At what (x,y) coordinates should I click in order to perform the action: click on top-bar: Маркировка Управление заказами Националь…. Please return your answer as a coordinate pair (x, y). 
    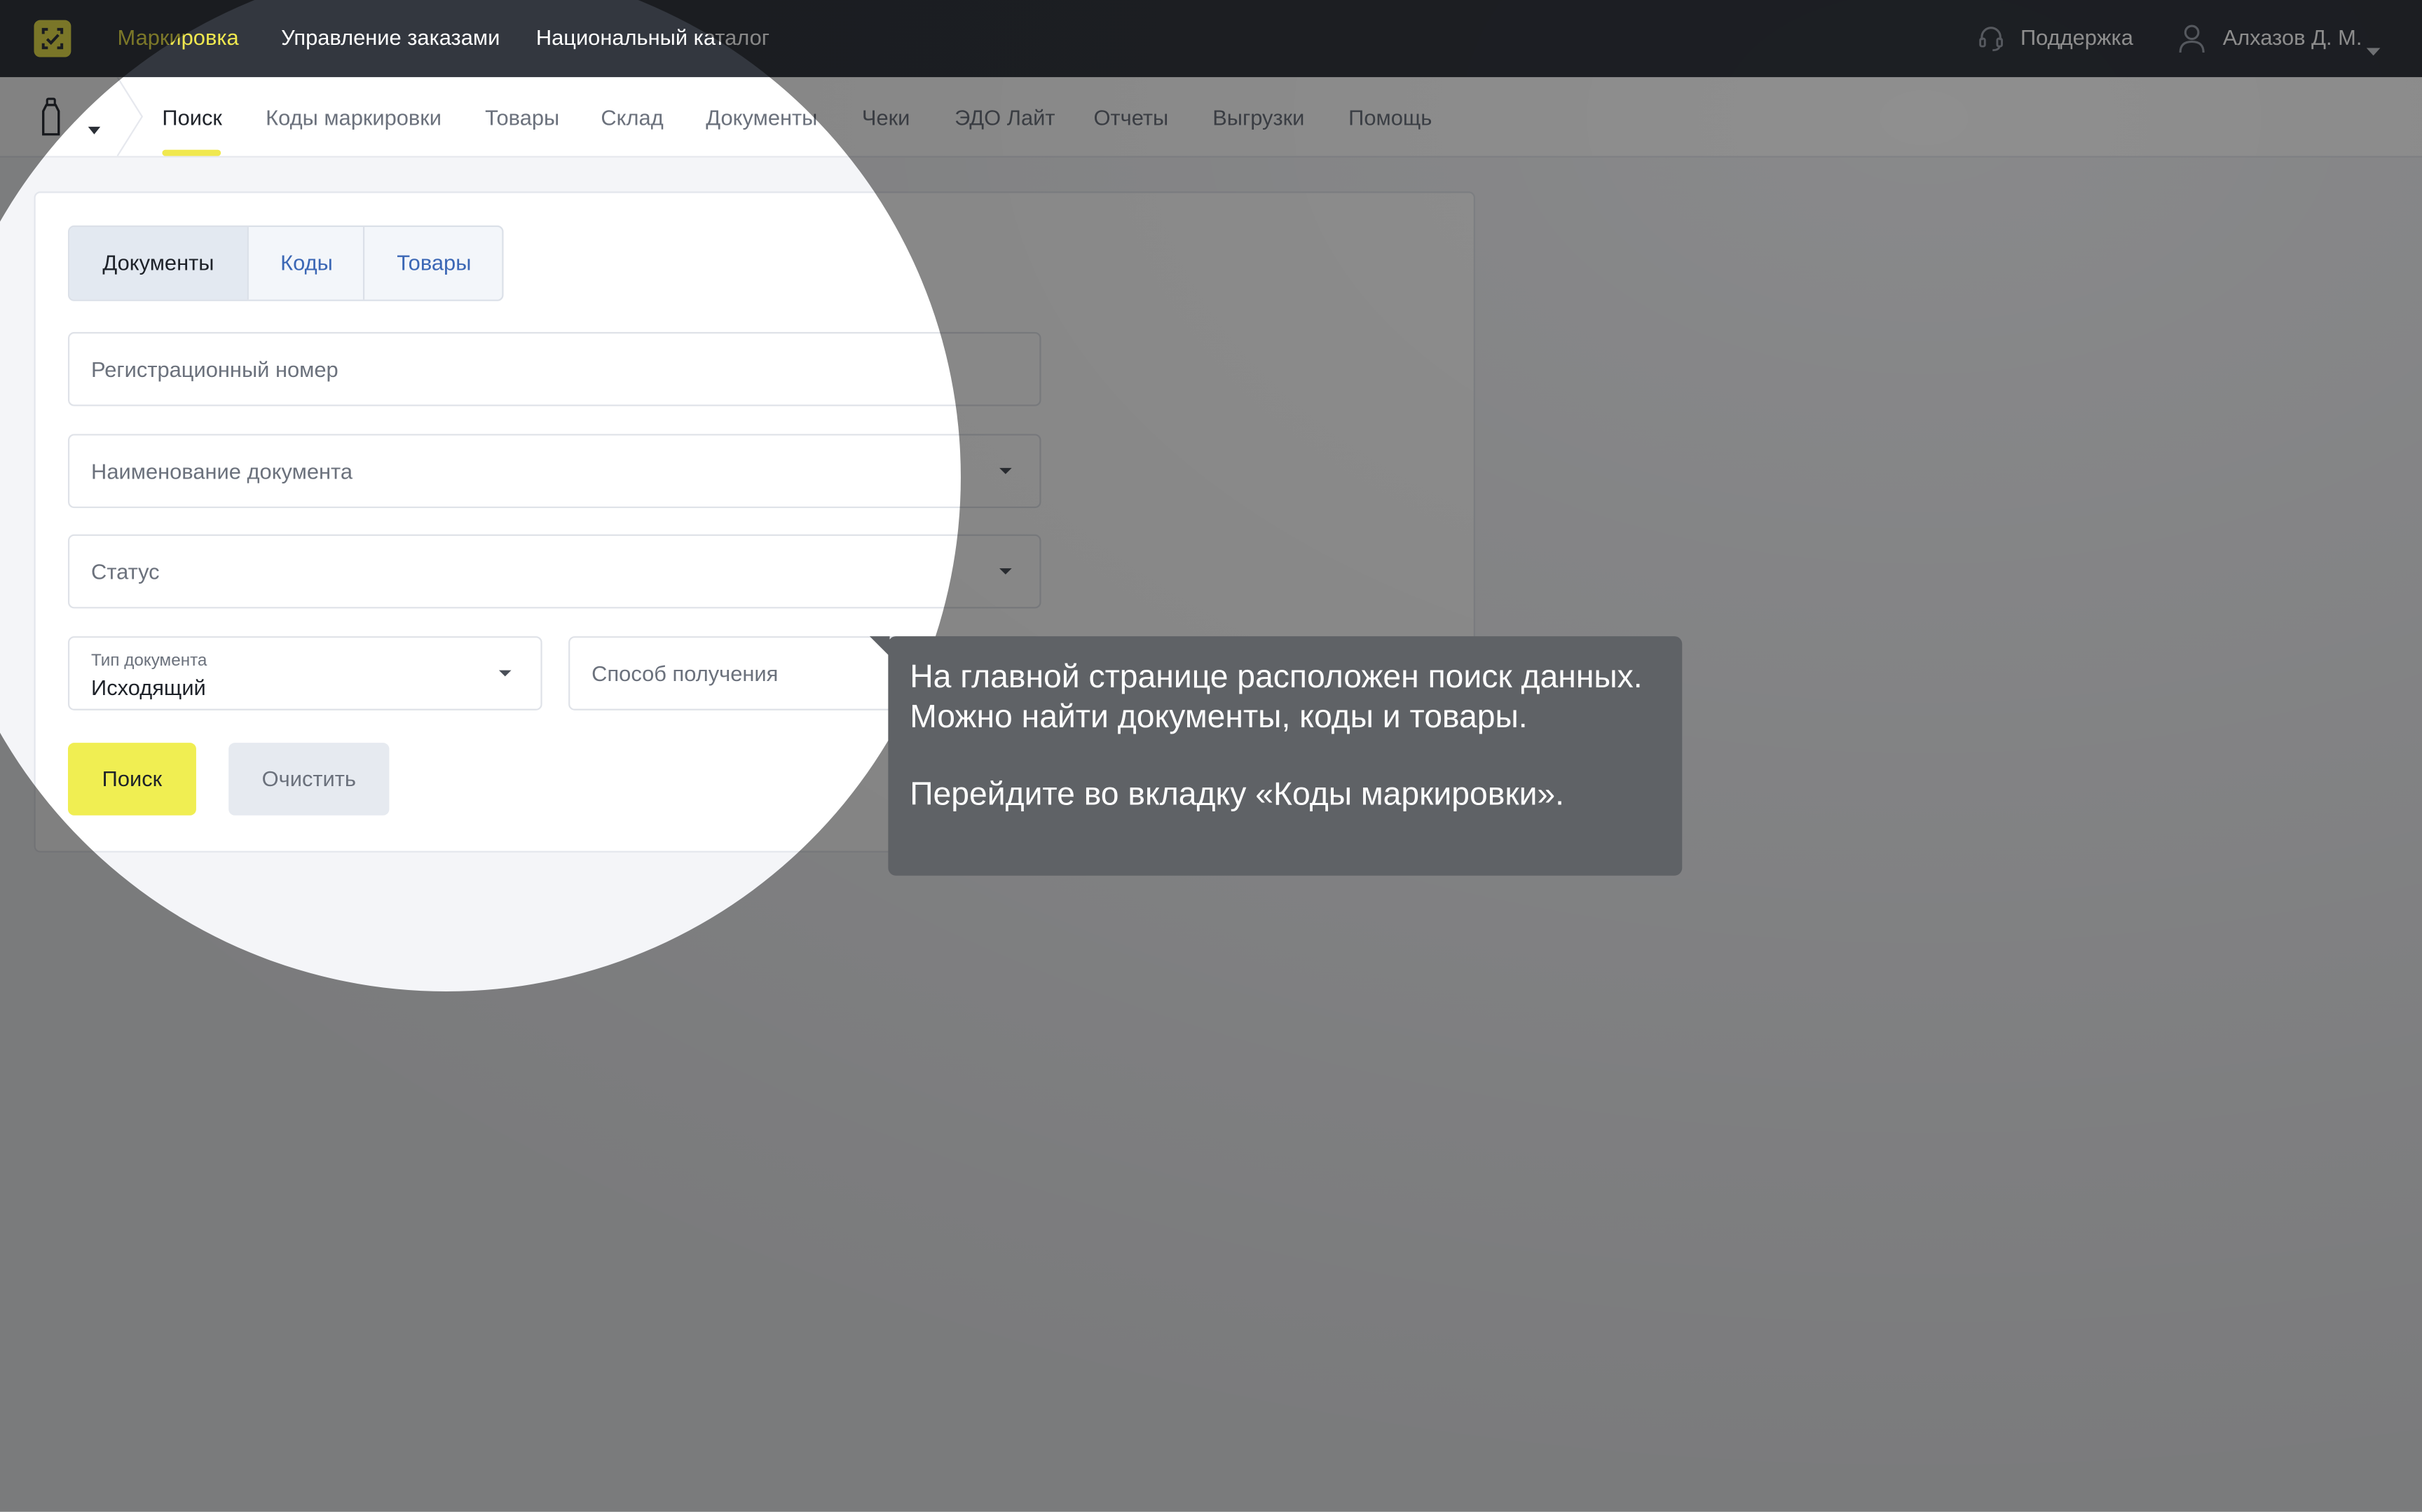
    Looking at the image, I should click on (1211, 39).